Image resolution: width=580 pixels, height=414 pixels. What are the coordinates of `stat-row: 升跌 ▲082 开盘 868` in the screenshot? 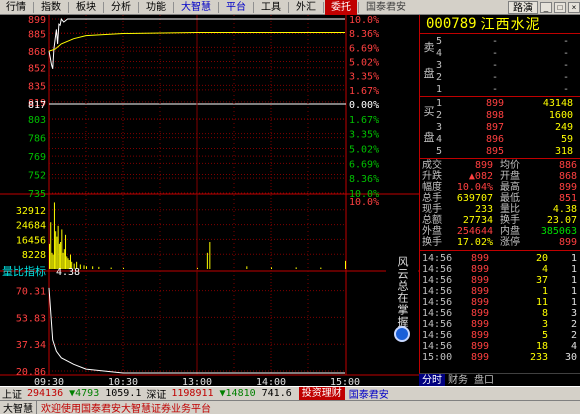 It's located at (500, 176).